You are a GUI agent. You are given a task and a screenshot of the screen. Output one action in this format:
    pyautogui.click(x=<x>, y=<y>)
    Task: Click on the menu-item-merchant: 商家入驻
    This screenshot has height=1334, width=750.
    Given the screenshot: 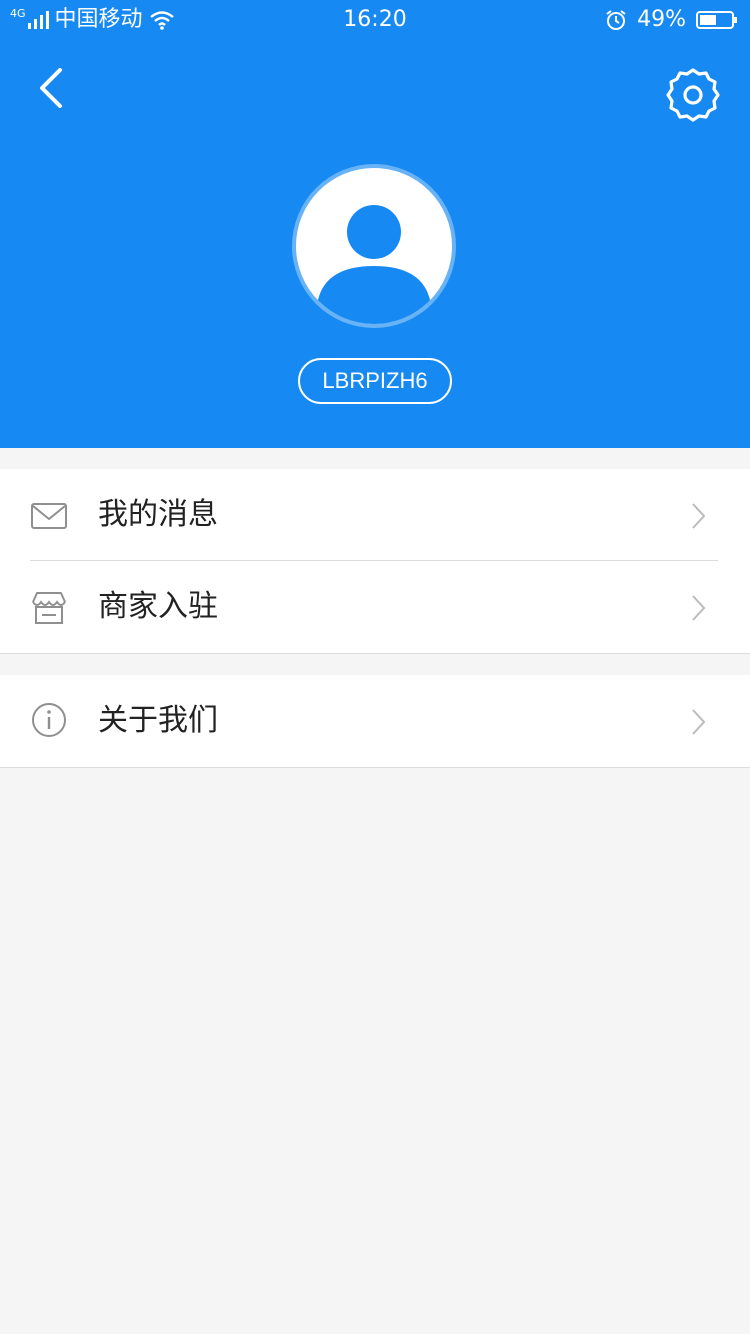 What is the action you would take?
    pyautogui.click(x=375, y=607)
    